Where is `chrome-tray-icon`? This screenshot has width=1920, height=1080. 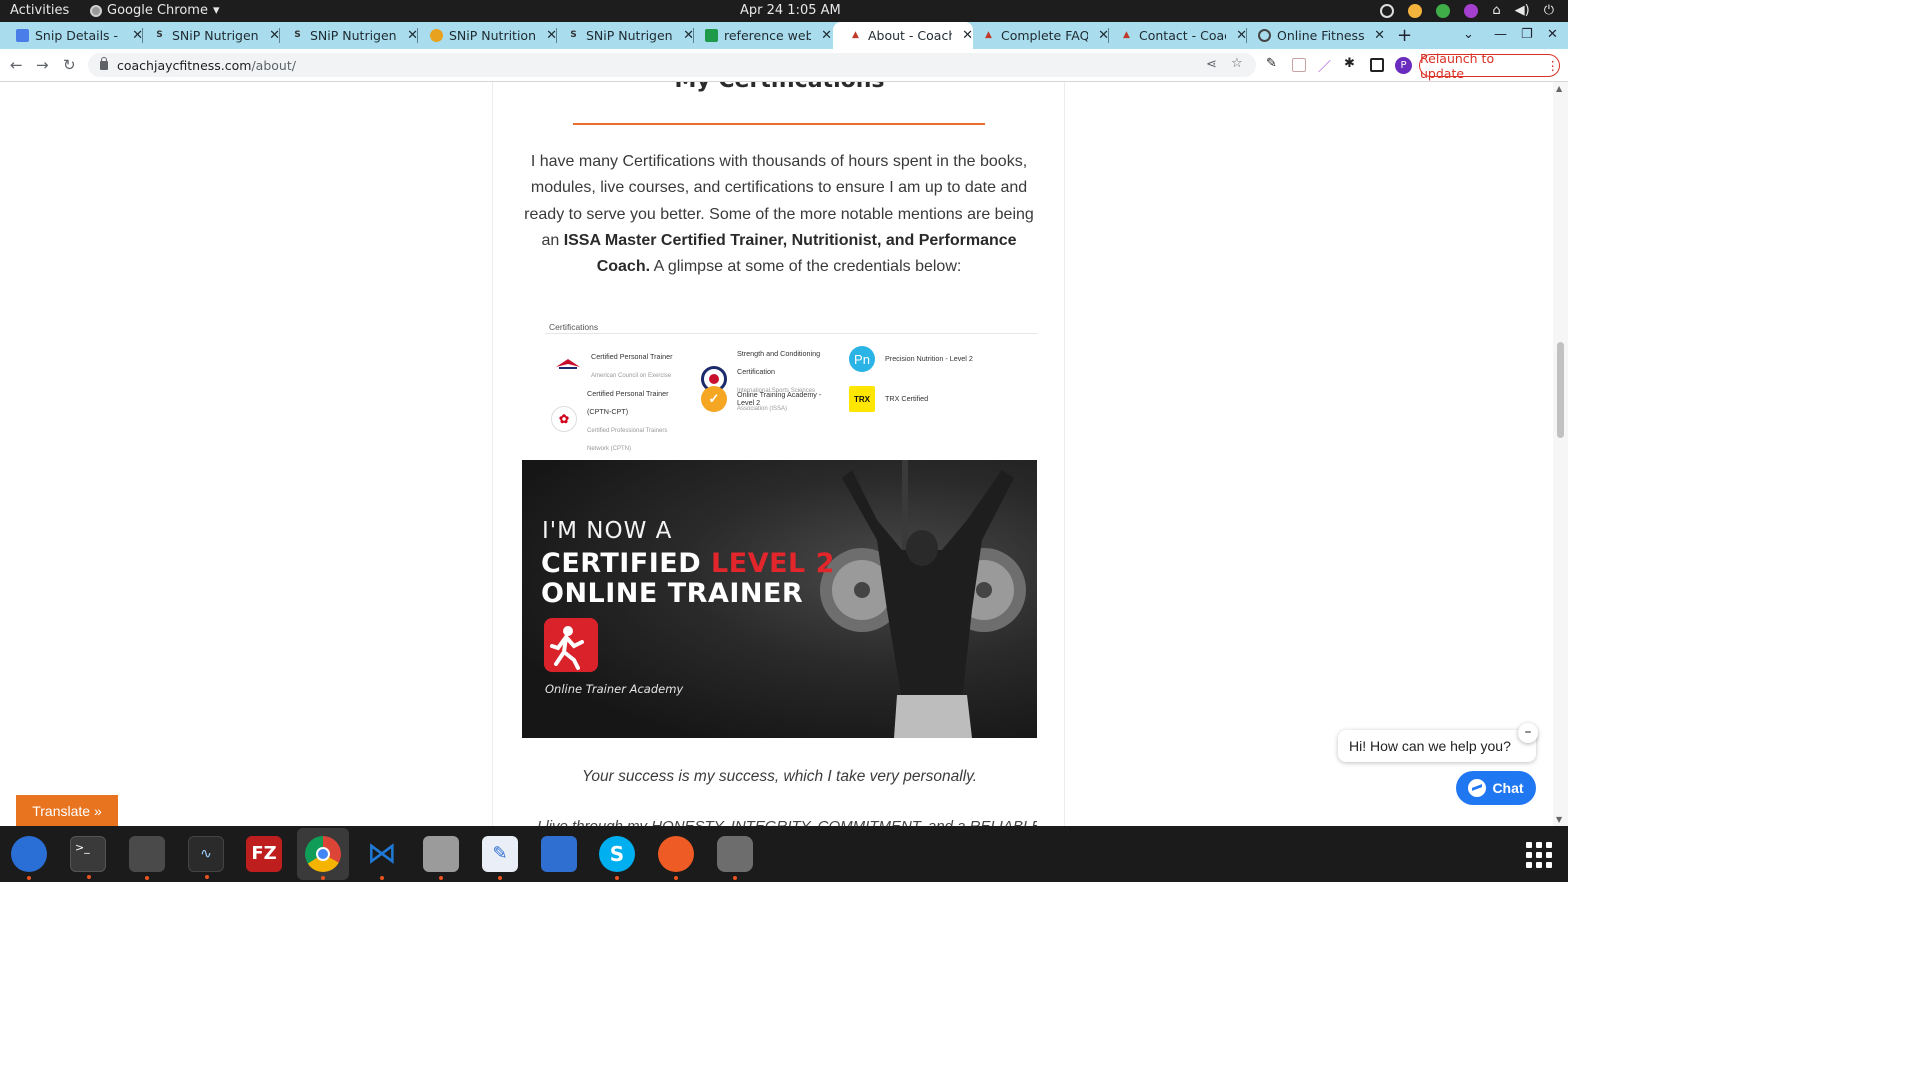 chrome-tray-icon is located at coordinates (1415, 10).